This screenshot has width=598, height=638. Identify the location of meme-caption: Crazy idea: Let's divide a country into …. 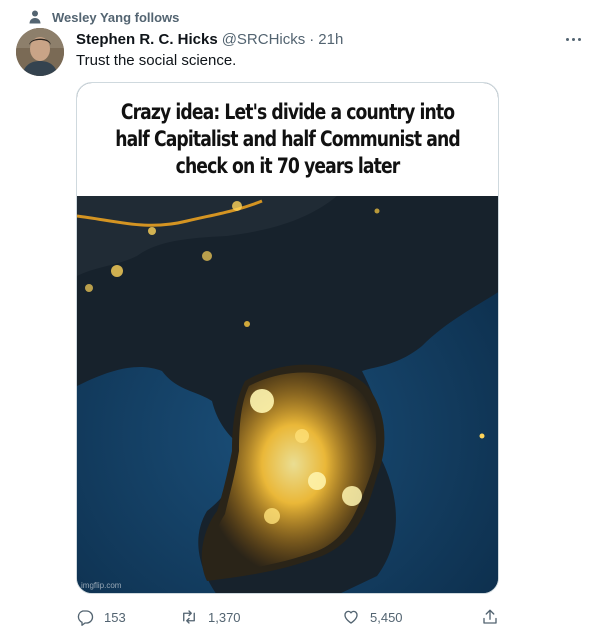
(287, 139).